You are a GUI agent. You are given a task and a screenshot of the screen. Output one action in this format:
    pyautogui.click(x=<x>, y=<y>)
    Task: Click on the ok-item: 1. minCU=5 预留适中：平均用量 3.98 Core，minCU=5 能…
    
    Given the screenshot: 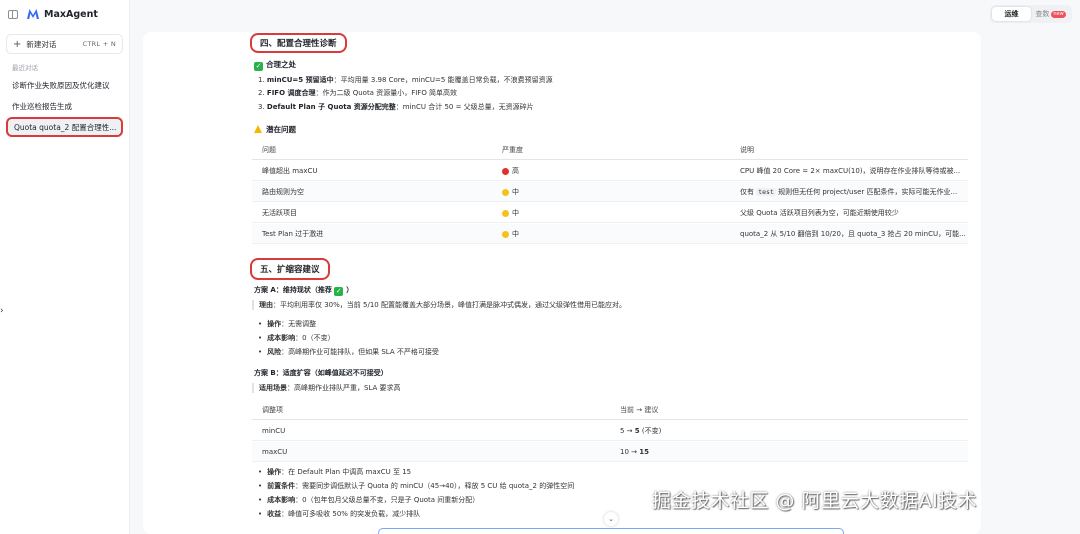 What is the action you would take?
    pyautogui.click(x=405, y=80)
    